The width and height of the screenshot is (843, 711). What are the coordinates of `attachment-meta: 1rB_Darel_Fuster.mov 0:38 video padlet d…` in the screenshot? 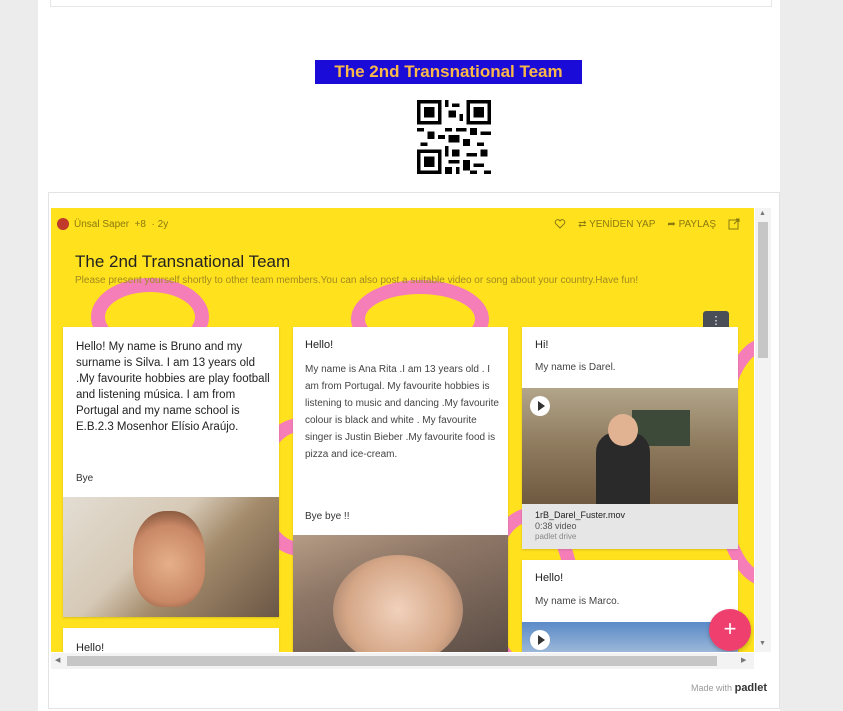 It's located at (630, 526).